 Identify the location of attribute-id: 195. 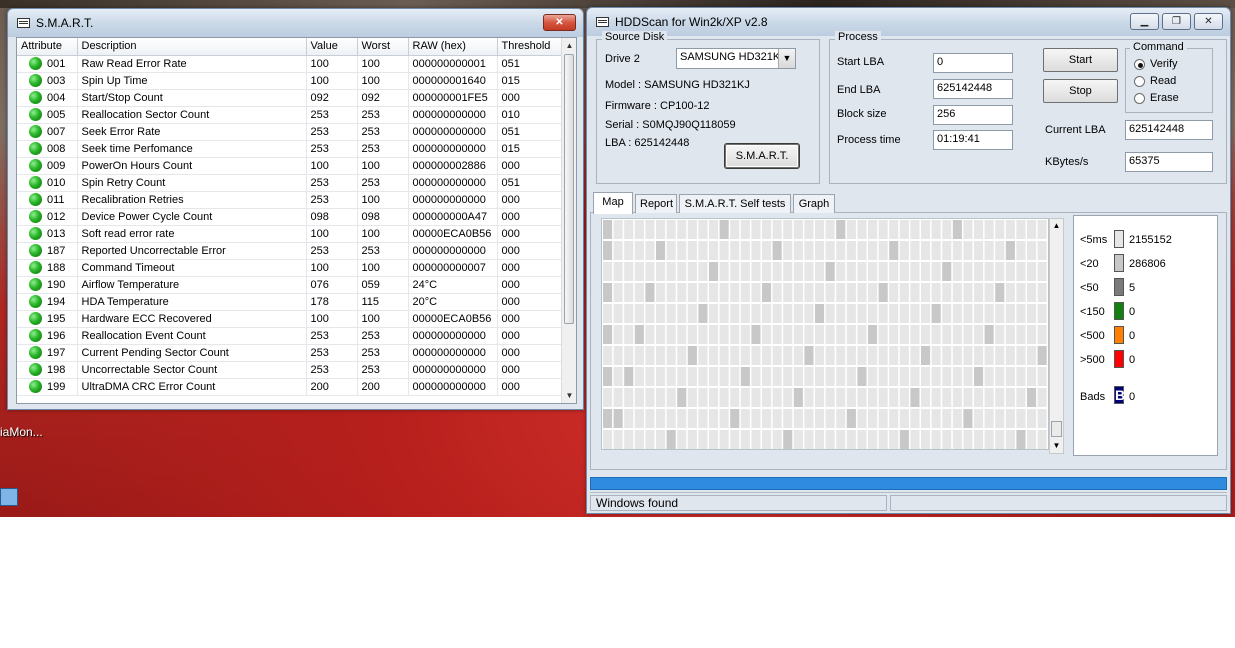
(56, 319).